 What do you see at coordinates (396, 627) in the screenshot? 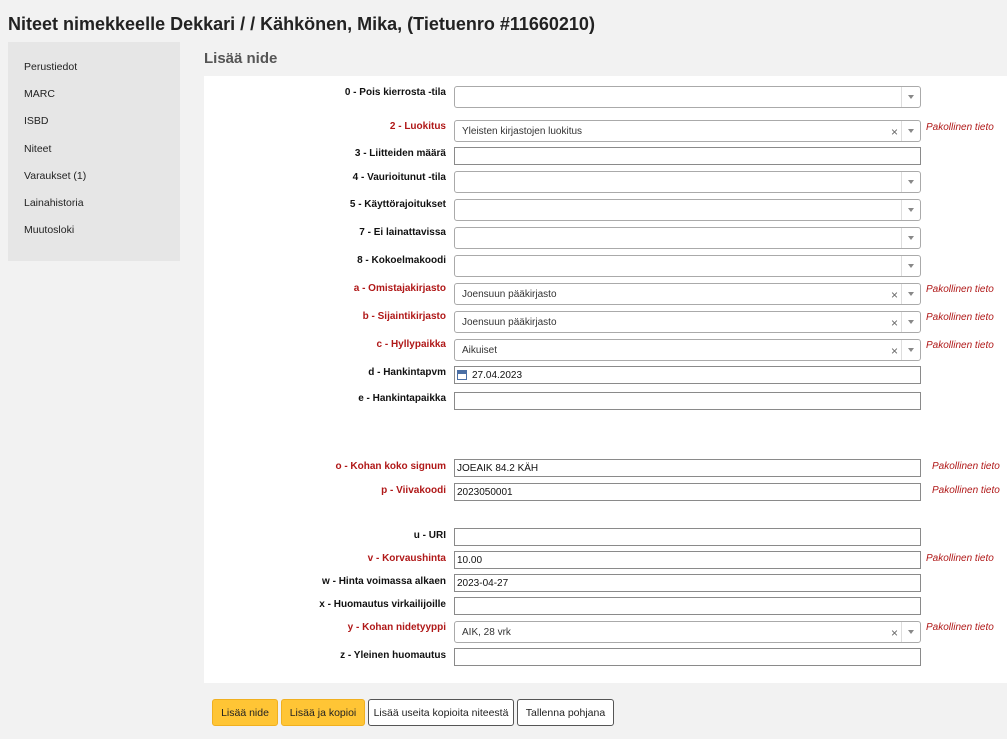
I see `label-y: y - Kohan nidetyyppi` at bounding box center [396, 627].